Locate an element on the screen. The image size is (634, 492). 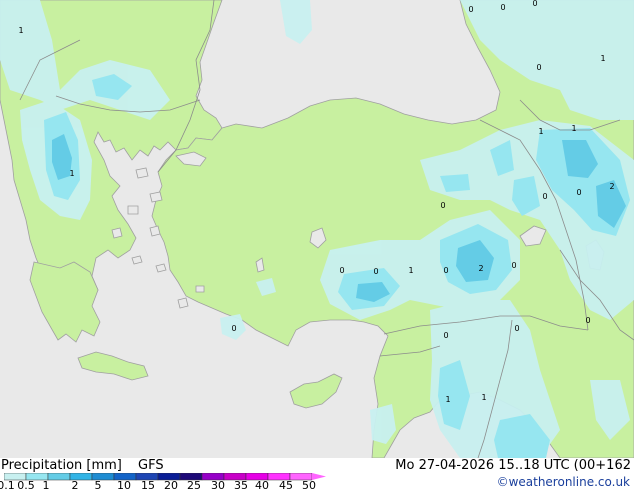
scale-tick-label: 1 is located at coordinates (46, 485).